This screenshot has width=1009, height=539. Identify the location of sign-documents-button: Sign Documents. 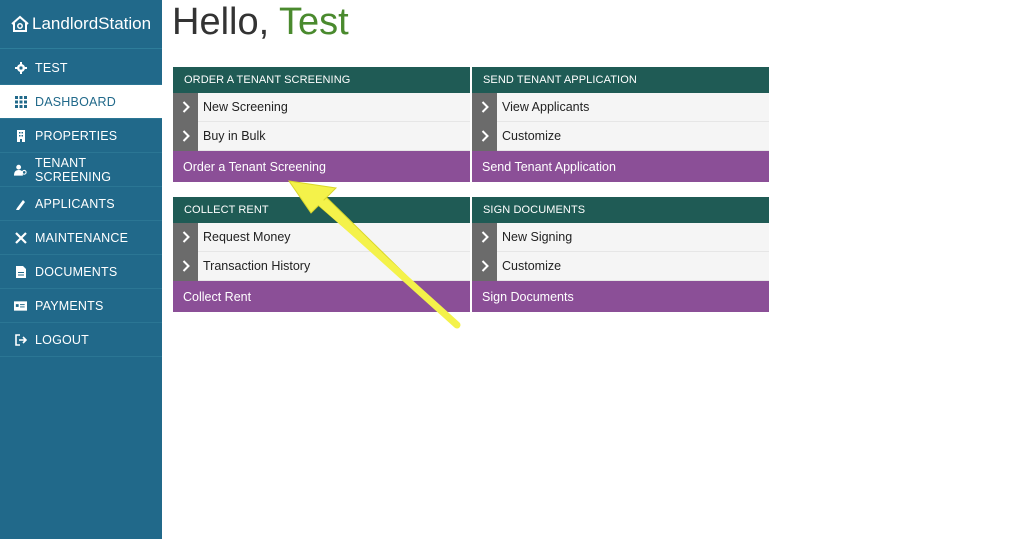
(620, 296).